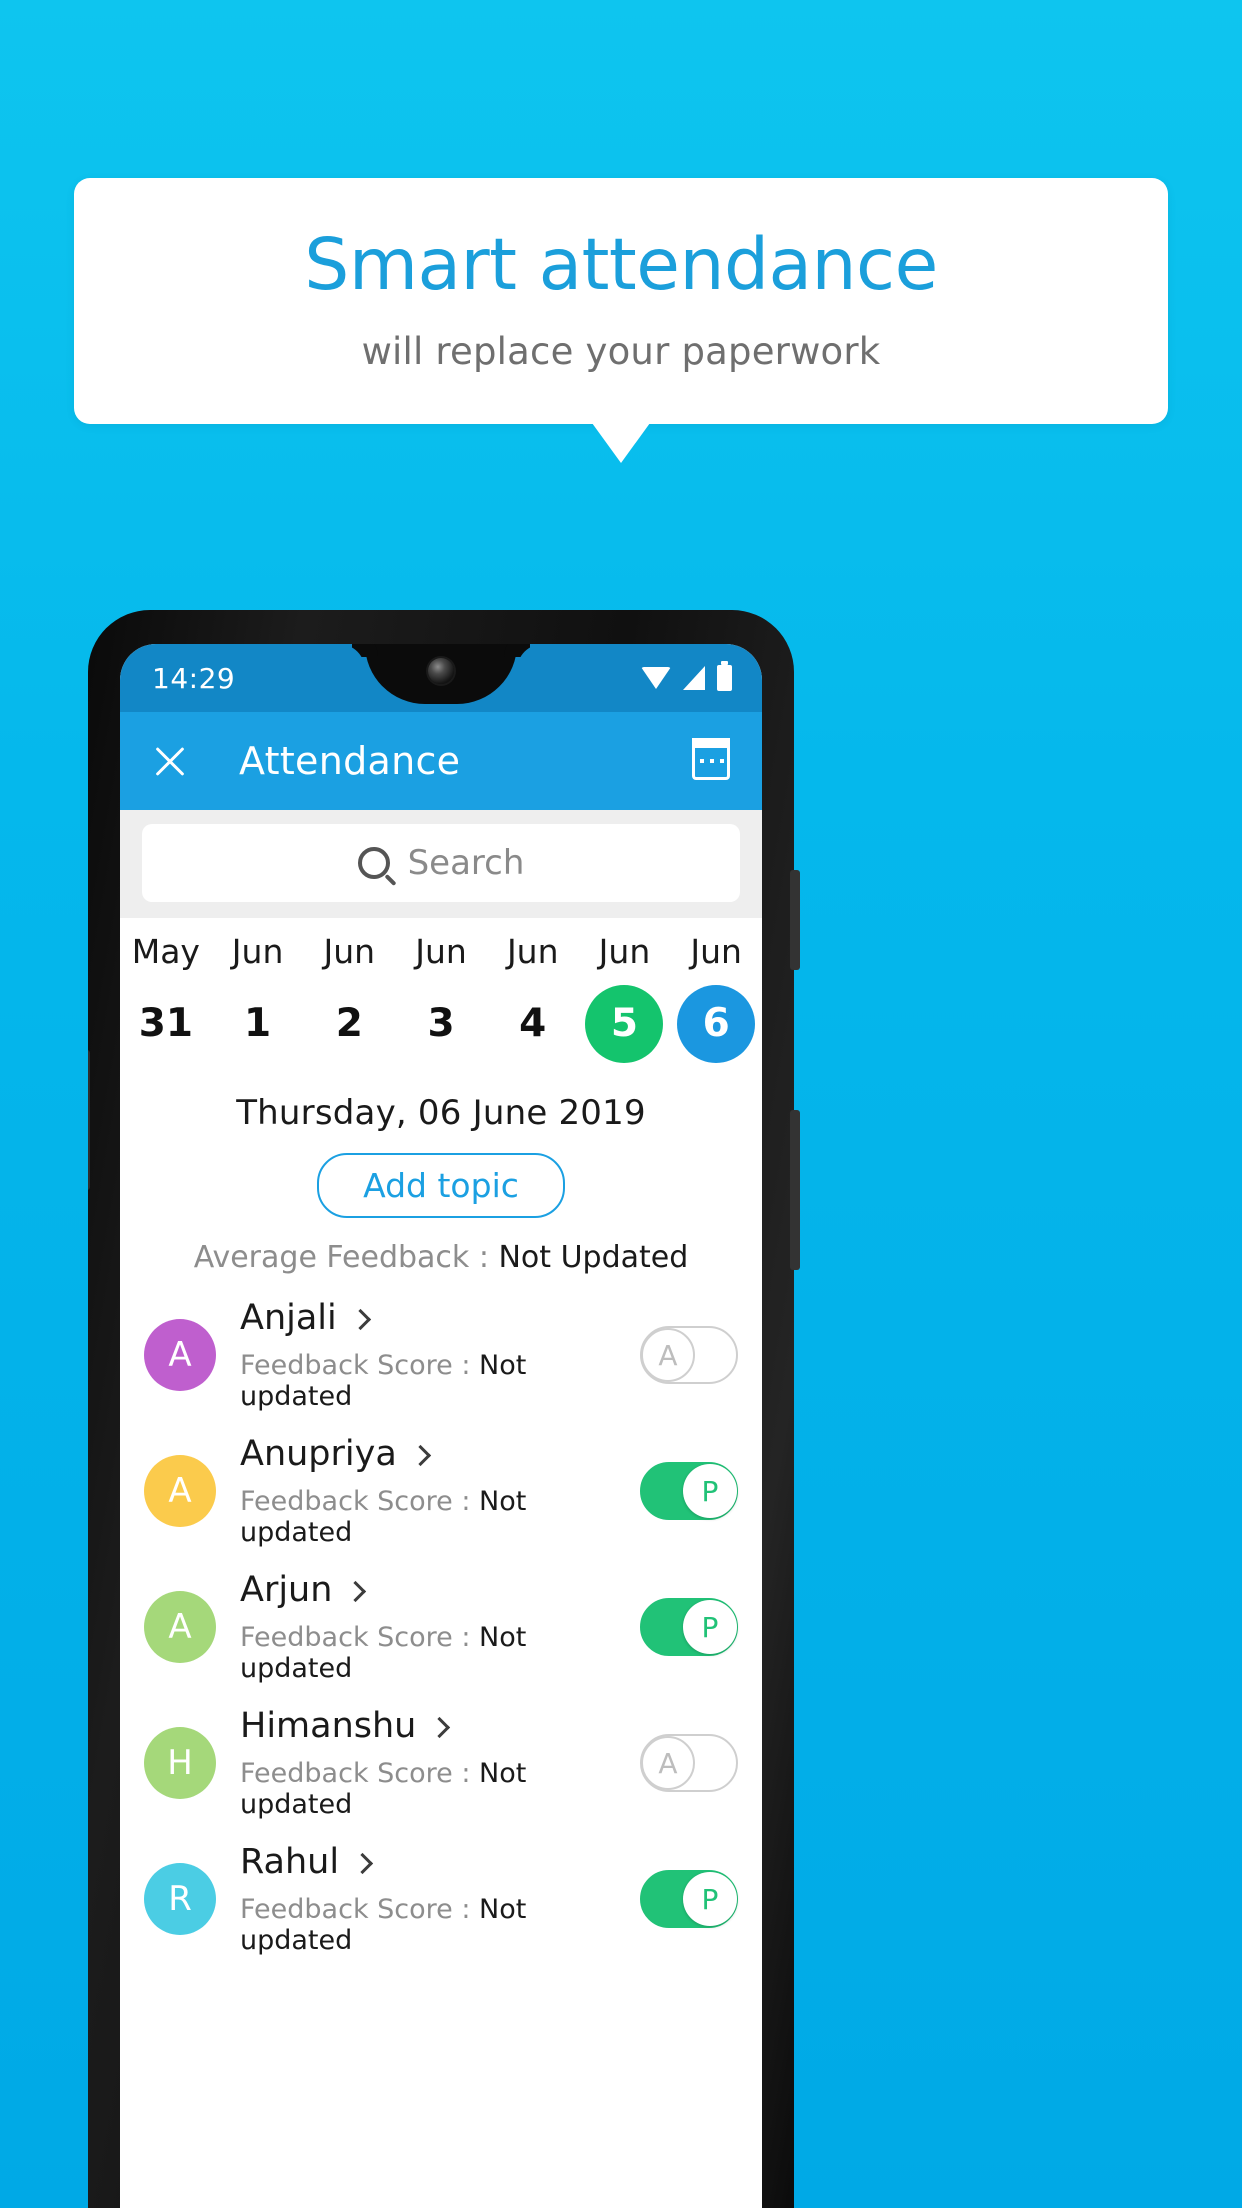 The height and width of the screenshot is (2208, 1242). I want to click on phone-power-button, so click(795, 920).